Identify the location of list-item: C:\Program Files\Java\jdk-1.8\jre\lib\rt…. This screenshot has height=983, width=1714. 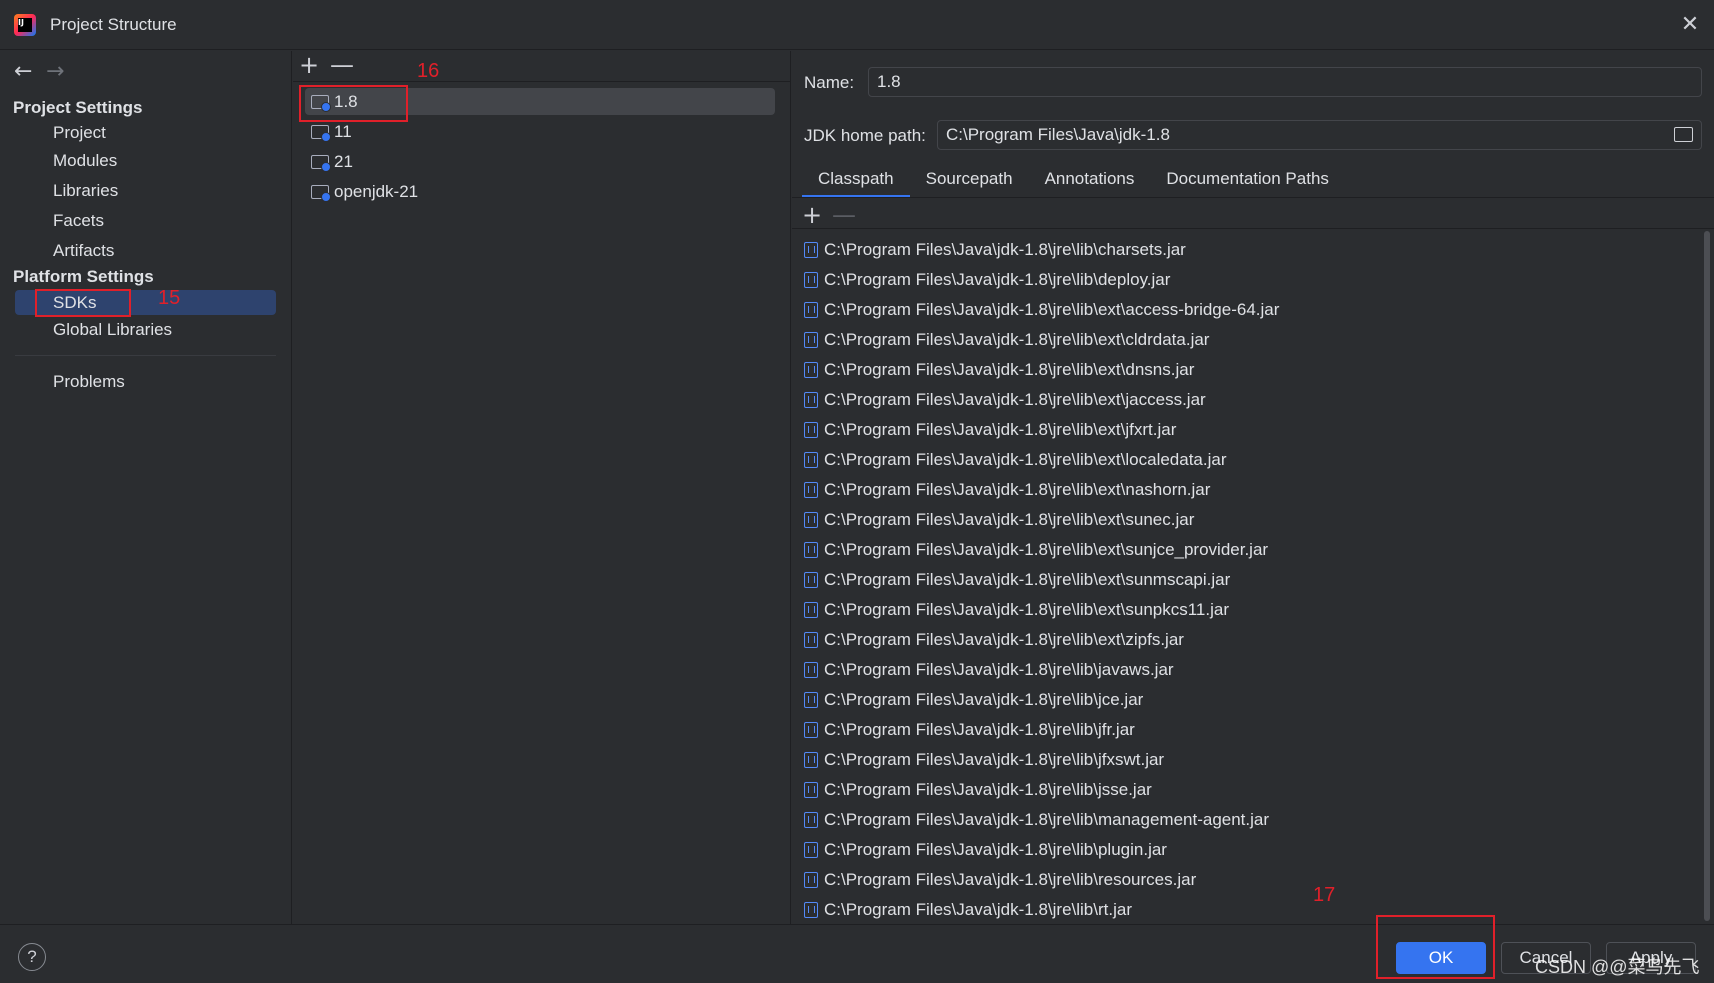
(1244, 910).